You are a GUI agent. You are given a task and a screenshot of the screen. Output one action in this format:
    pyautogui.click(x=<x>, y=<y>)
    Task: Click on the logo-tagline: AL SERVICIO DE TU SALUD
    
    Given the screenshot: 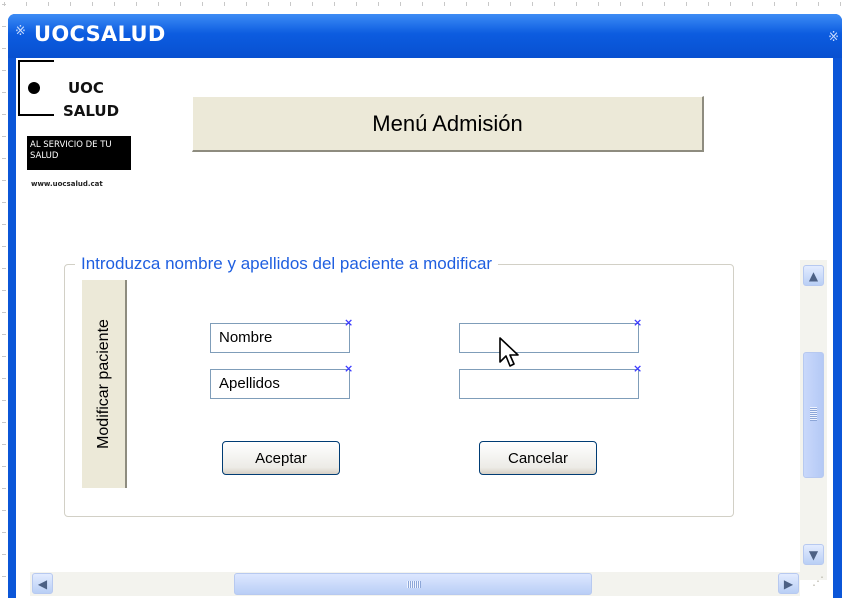 What is the action you would take?
    pyautogui.click(x=79, y=153)
    